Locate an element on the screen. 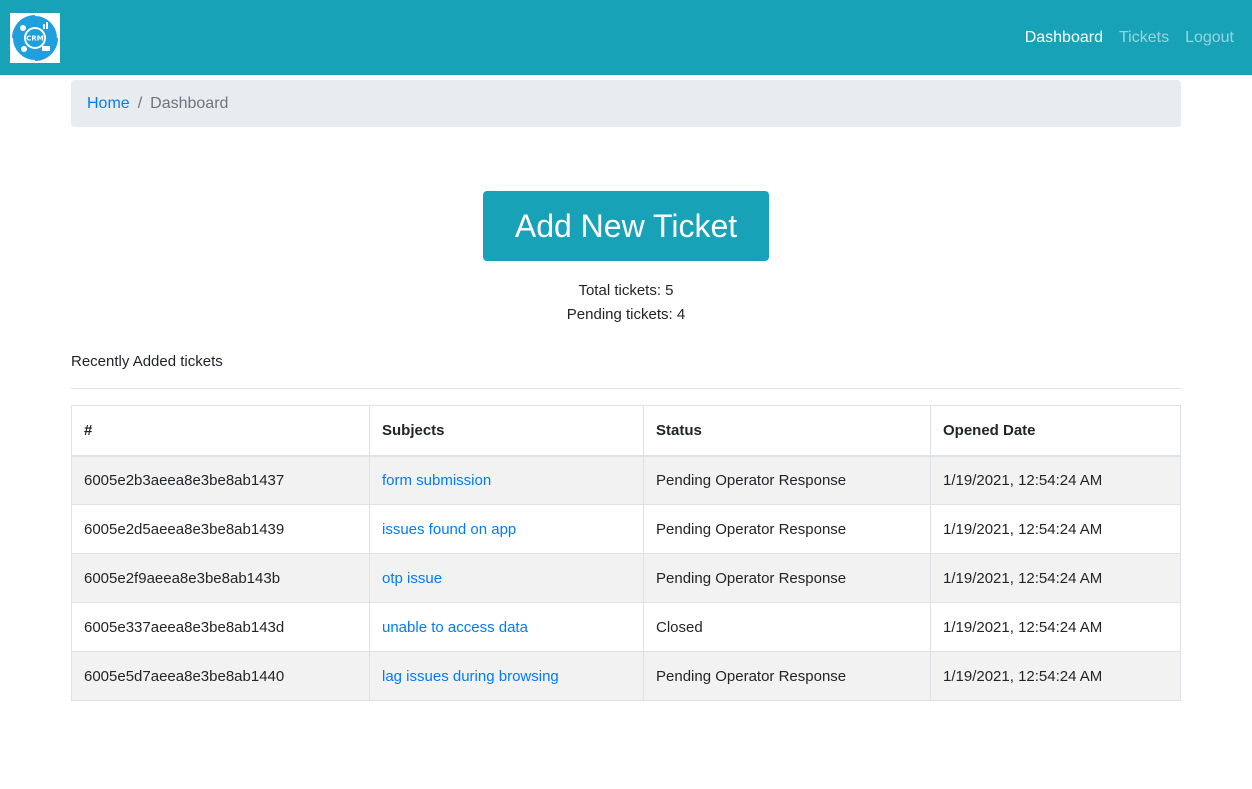 The image size is (1252, 789). ticket-subject-link: lag issues during browsing is located at coordinates (470, 676).